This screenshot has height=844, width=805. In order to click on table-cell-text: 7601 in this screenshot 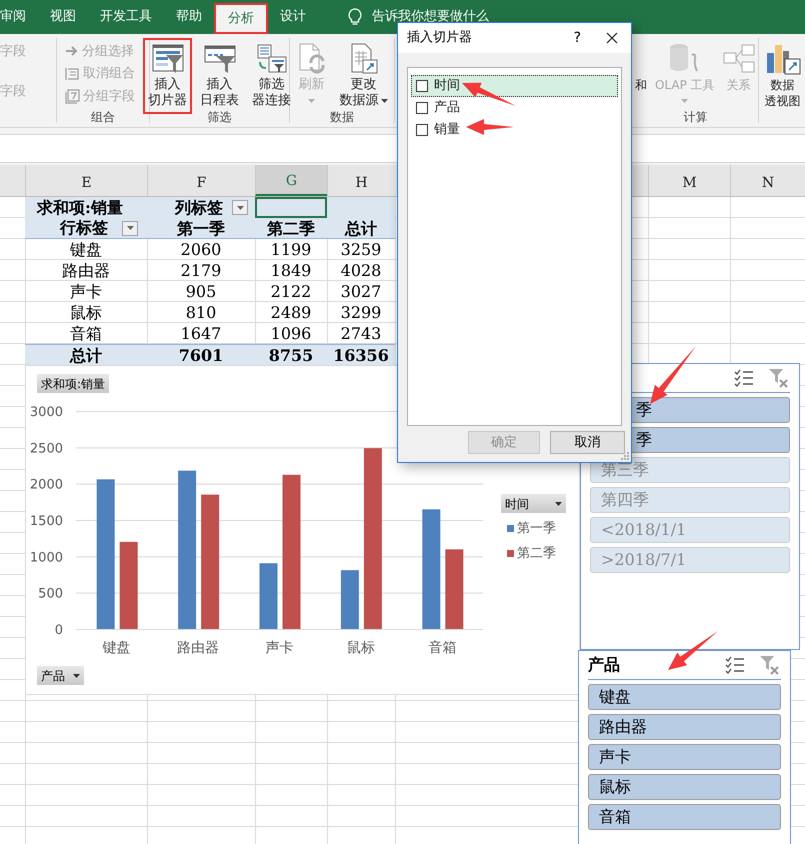, I will do `click(201, 355)`.